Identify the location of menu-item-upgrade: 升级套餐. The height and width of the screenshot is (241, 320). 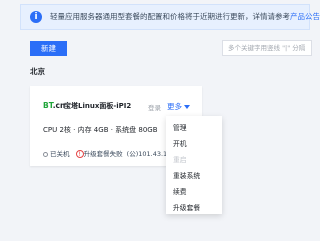
(194, 208).